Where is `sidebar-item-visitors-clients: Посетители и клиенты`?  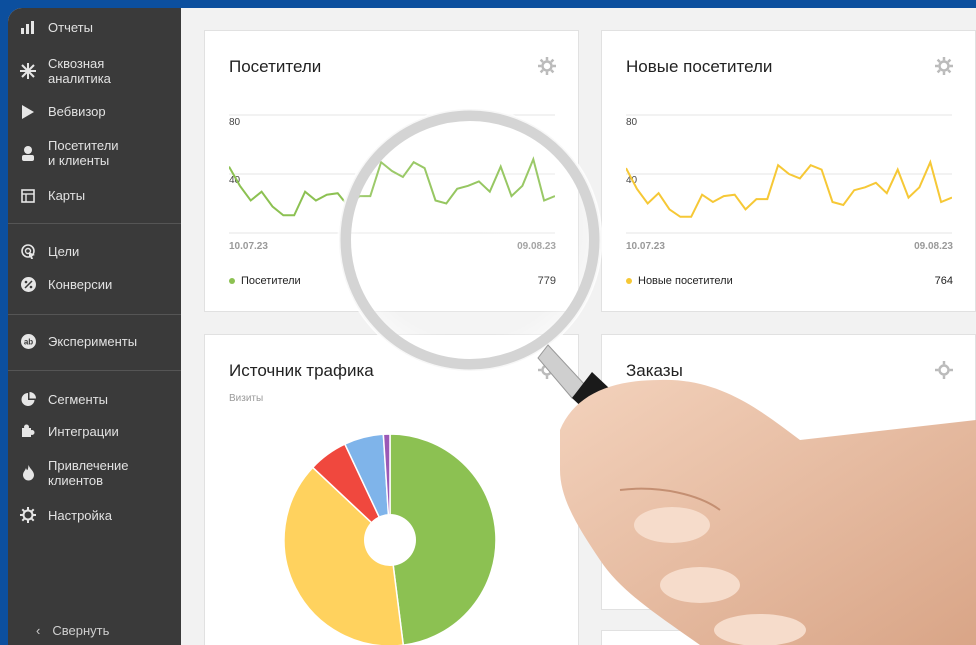
sidebar-item-visitors-clients: Посетители и клиенты is located at coordinates (94, 153).